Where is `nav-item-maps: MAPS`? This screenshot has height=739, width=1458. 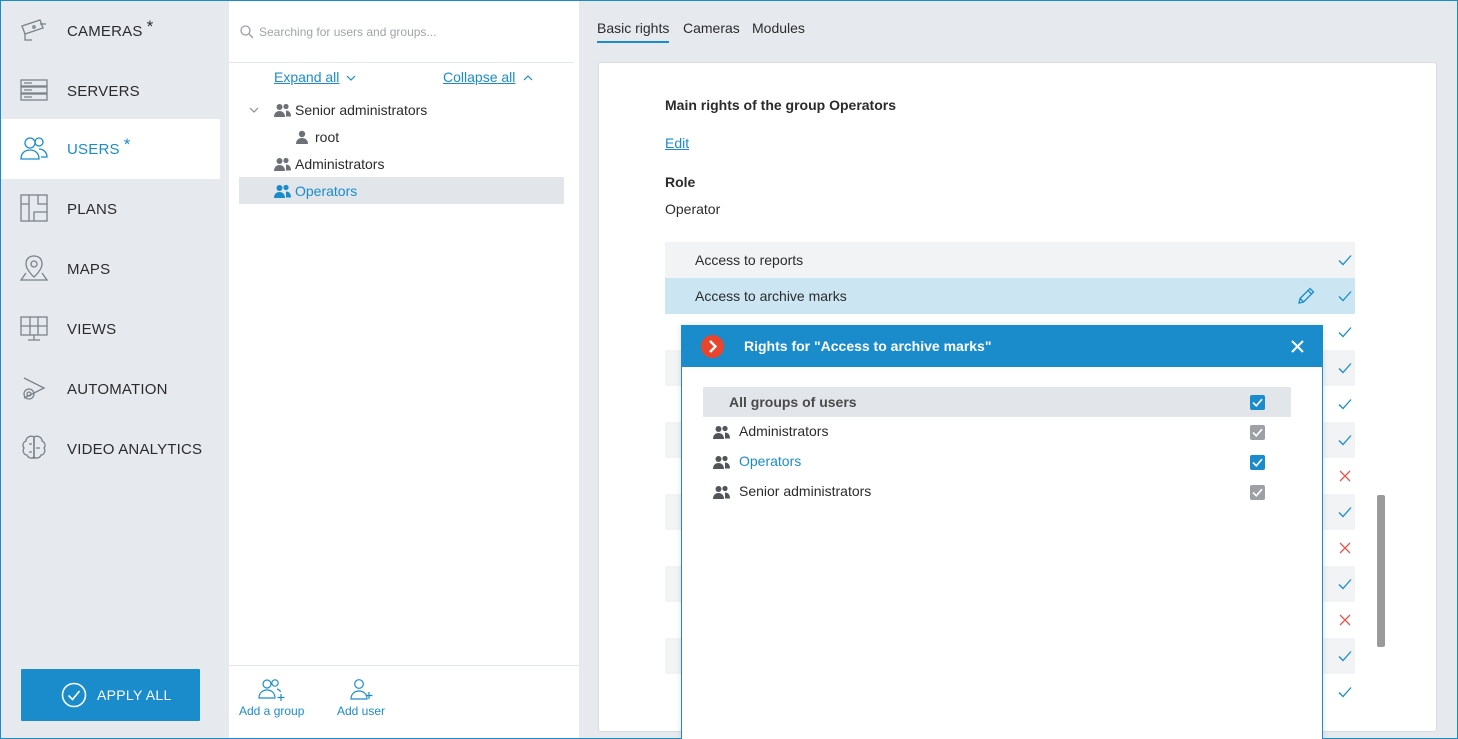
nav-item-maps: MAPS is located at coordinates (110, 269).